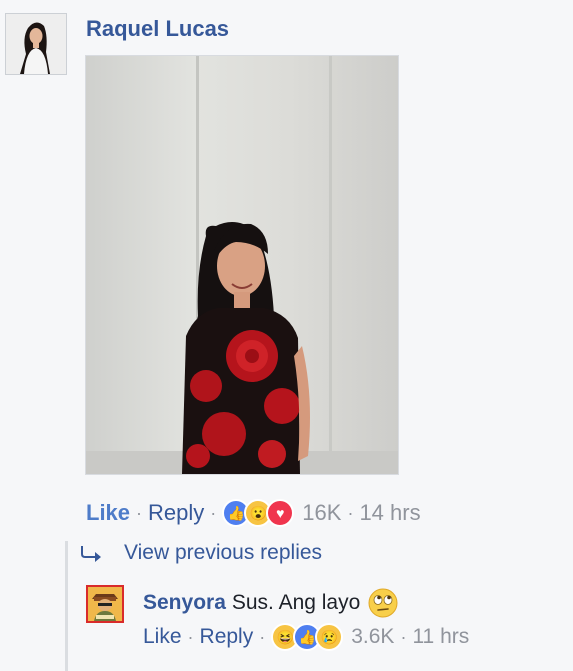 This screenshot has height=671, width=573. Describe the element at coordinates (321, 513) in the screenshot. I see `reaction-count: 16K` at that location.